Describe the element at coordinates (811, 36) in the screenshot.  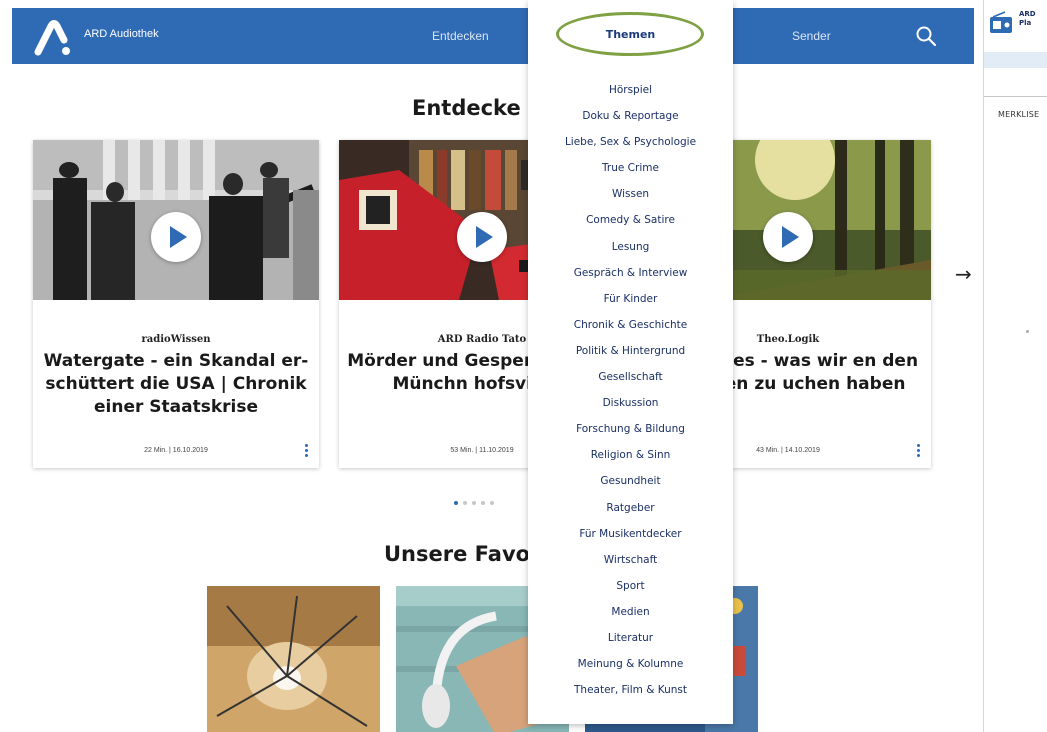
I see `nav-sender: Sender` at that location.